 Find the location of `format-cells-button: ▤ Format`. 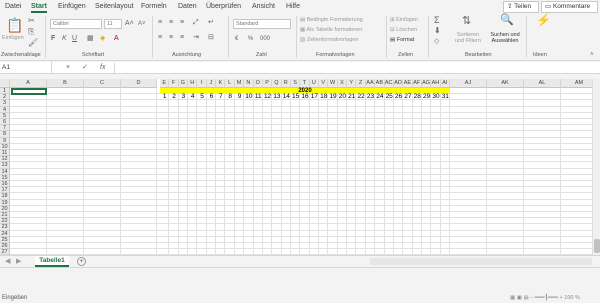

format-cells-button: ▤ Format is located at coordinates (402, 40).